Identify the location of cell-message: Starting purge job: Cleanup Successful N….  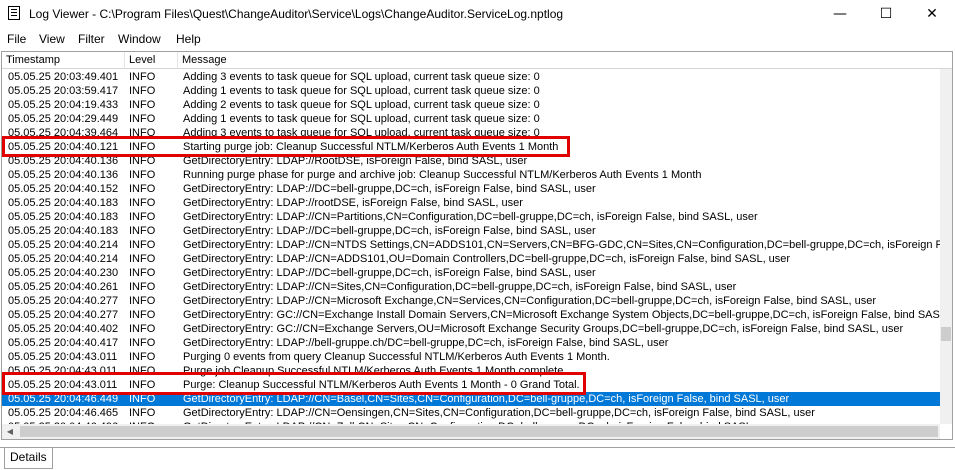
(371, 147).